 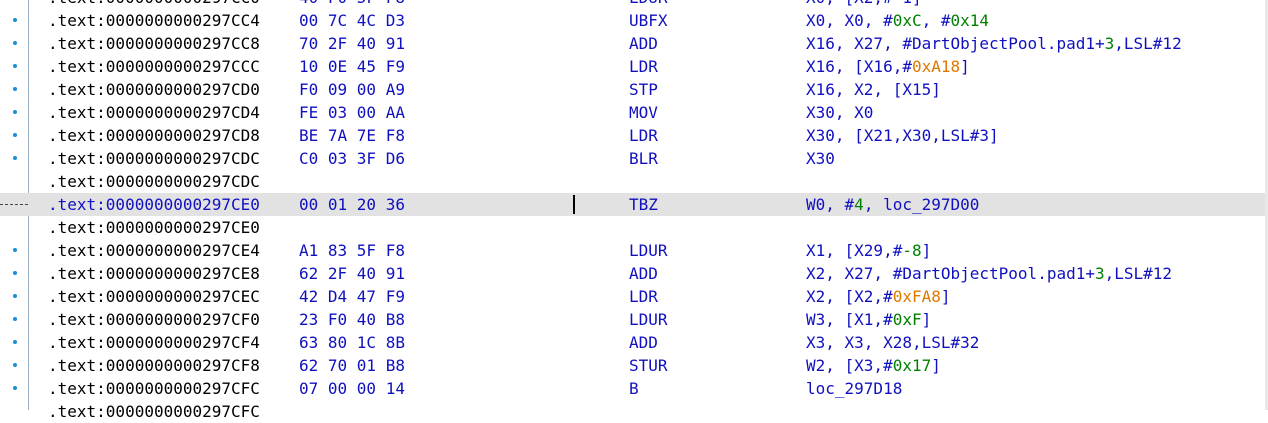 I want to click on mnemonic: MOV, so click(x=643, y=112).